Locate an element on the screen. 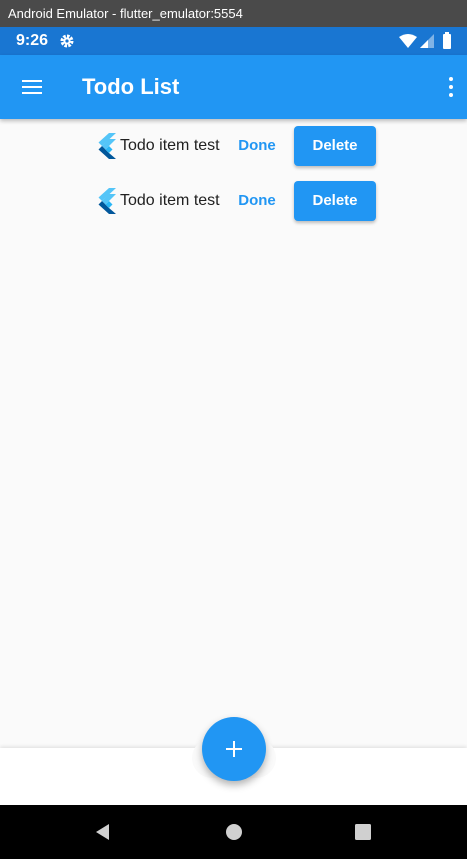  home-icon is located at coordinates (234, 832).